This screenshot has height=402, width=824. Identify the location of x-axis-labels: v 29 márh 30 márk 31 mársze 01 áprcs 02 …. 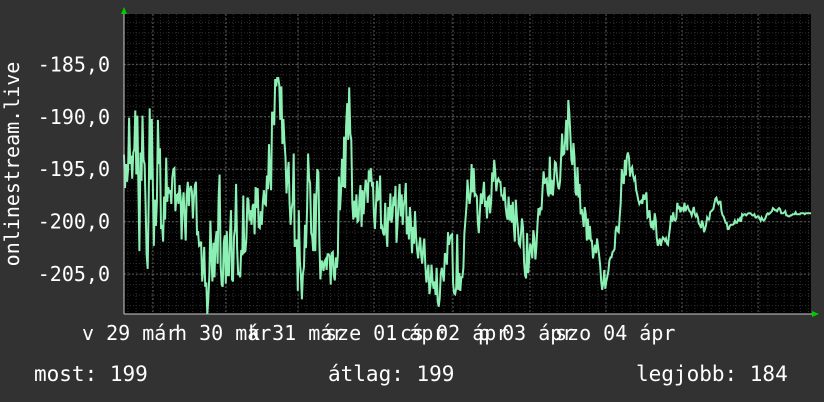
(378, 333).